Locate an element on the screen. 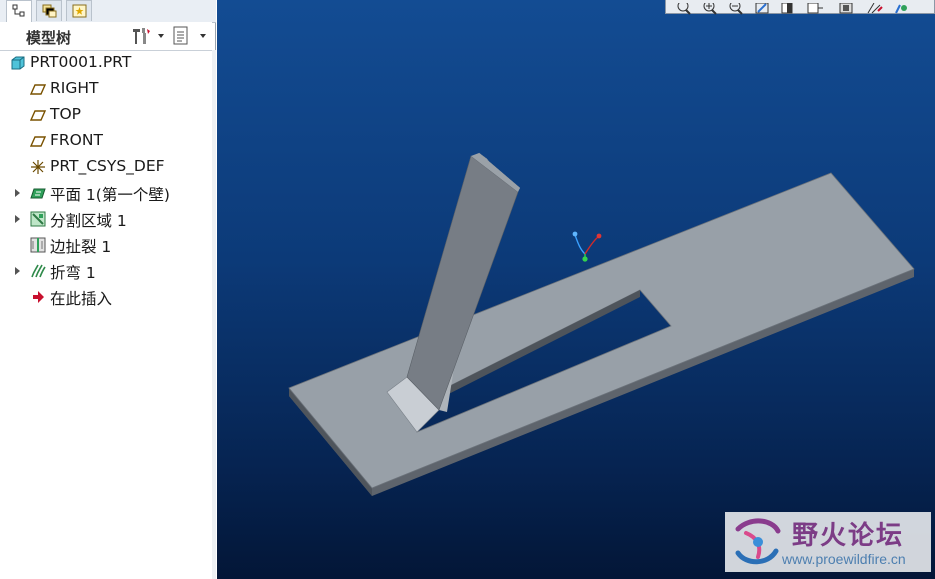 The height and width of the screenshot is (579, 935). tree-item-insert-here: 在此插入 is located at coordinates (106, 297).